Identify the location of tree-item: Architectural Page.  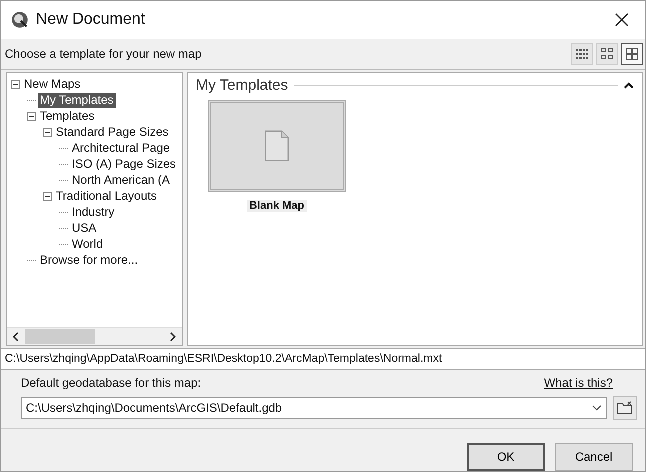
(121, 148).